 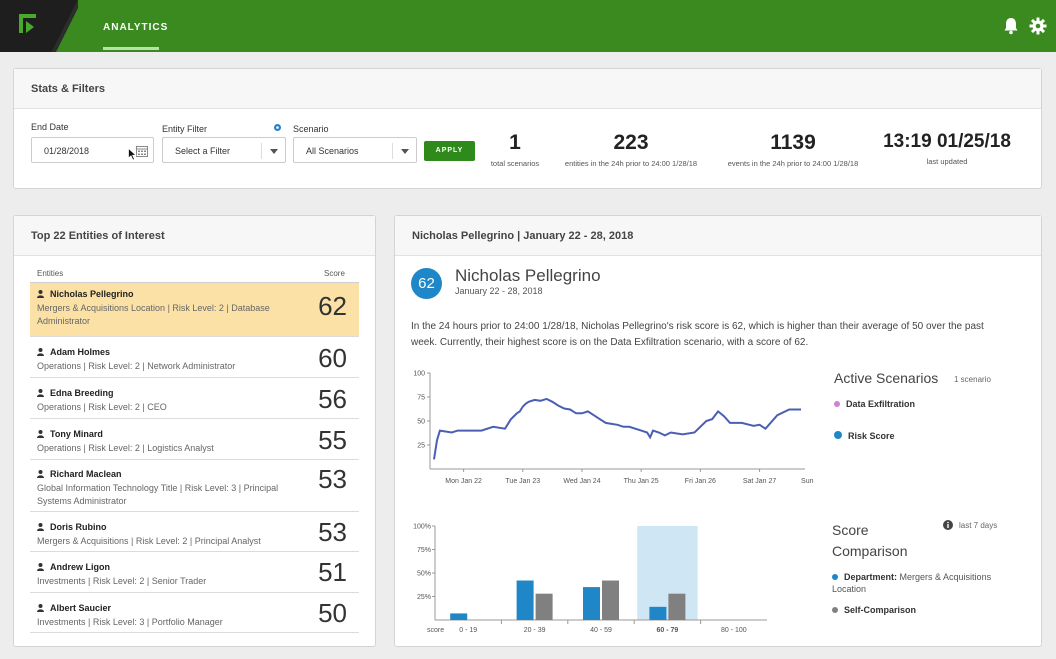 I want to click on entity-score: 60, so click(x=332, y=358).